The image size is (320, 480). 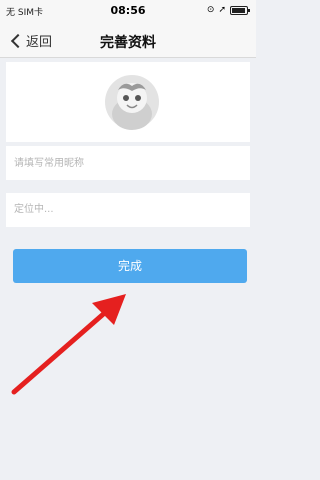 I want to click on page-title: 完善资料, so click(x=128, y=43).